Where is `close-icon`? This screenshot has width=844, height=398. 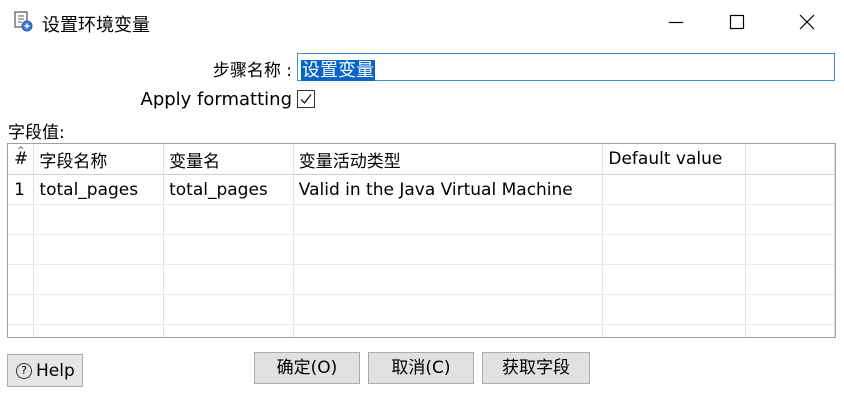 close-icon is located at coordinates (807, 22).